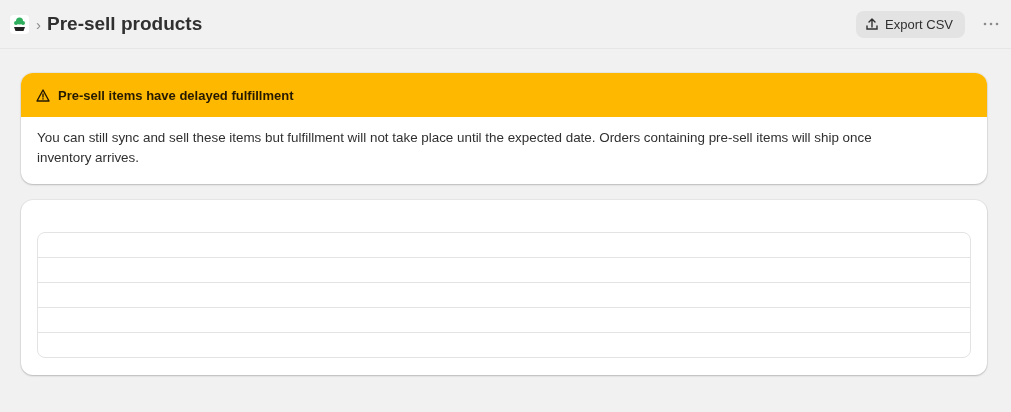 The image size is (1011, 412). I want to click on warning-icon, so click(43, 95).